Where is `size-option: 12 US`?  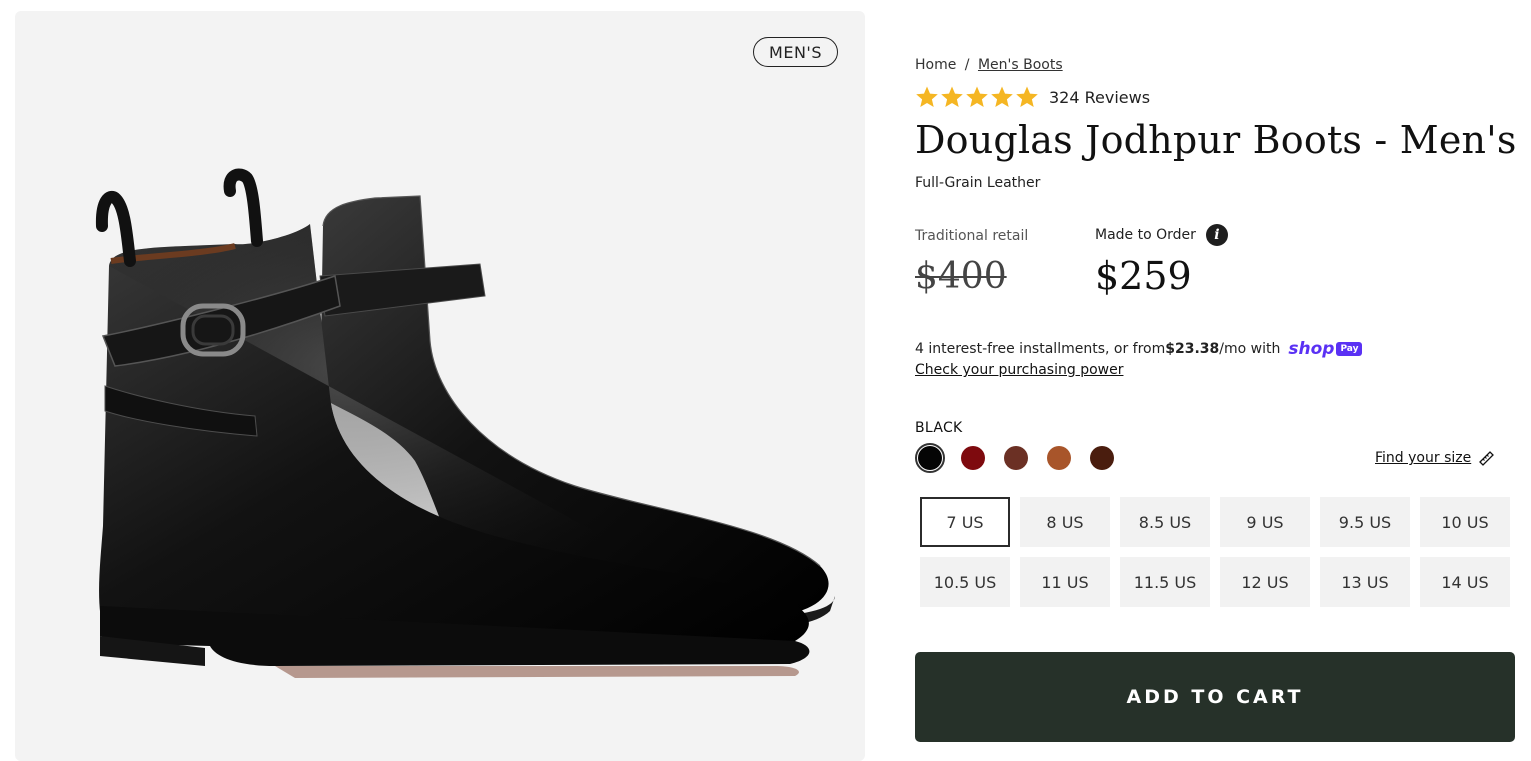 size-option: 12 US is located at coordinates (1265, 582).